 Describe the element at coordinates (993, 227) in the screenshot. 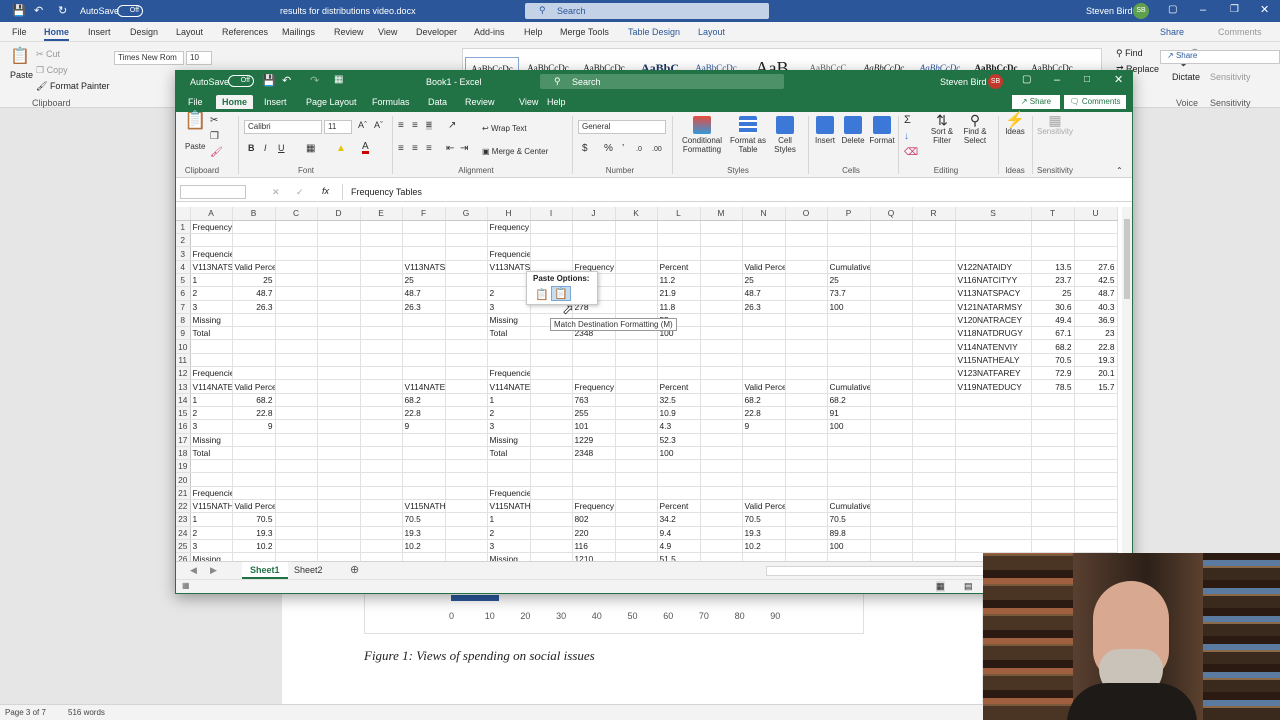

I see `cell-s1` at that location.